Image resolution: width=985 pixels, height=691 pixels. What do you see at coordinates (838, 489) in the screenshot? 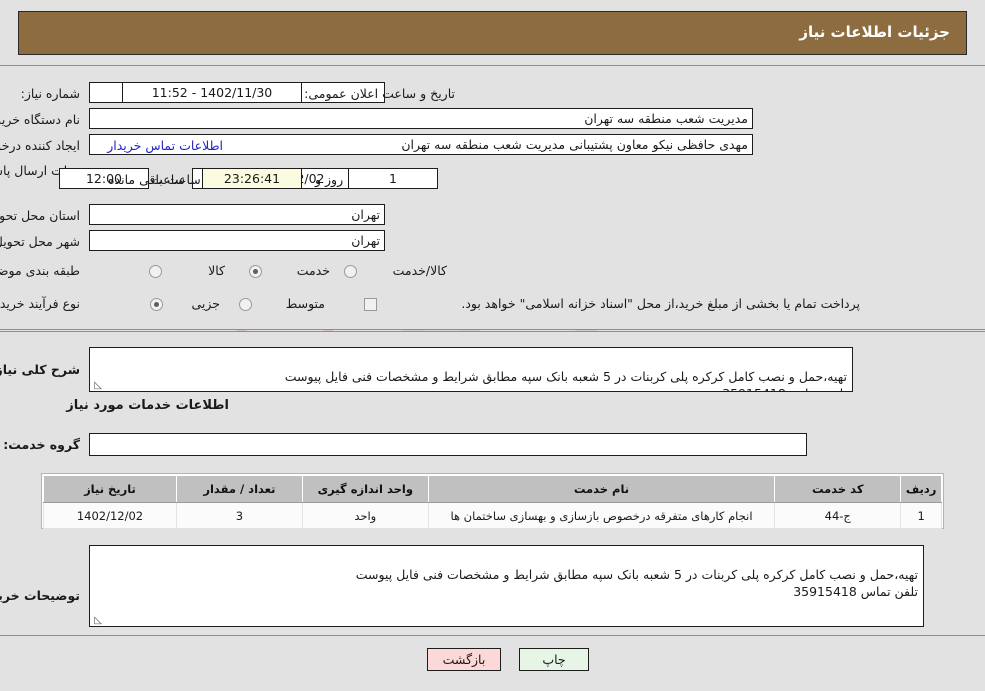
I see `col-header-code: کد خدمت` at bounding box center [838, 489].